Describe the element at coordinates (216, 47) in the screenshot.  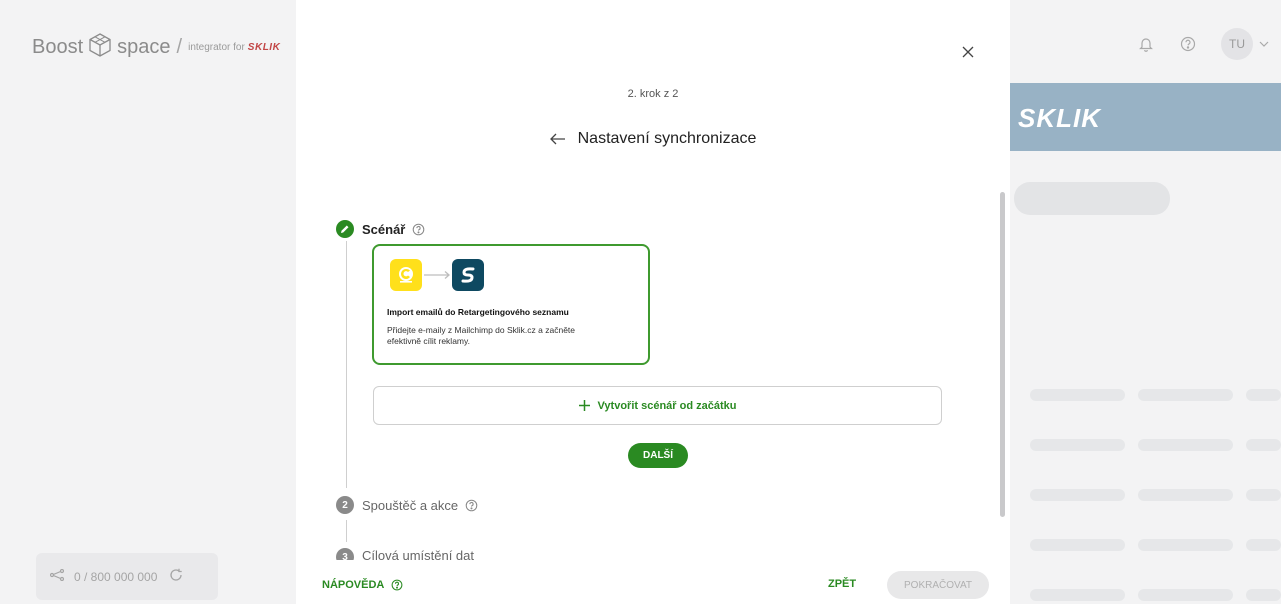
I see `integrator-label: integrator for` at that location.